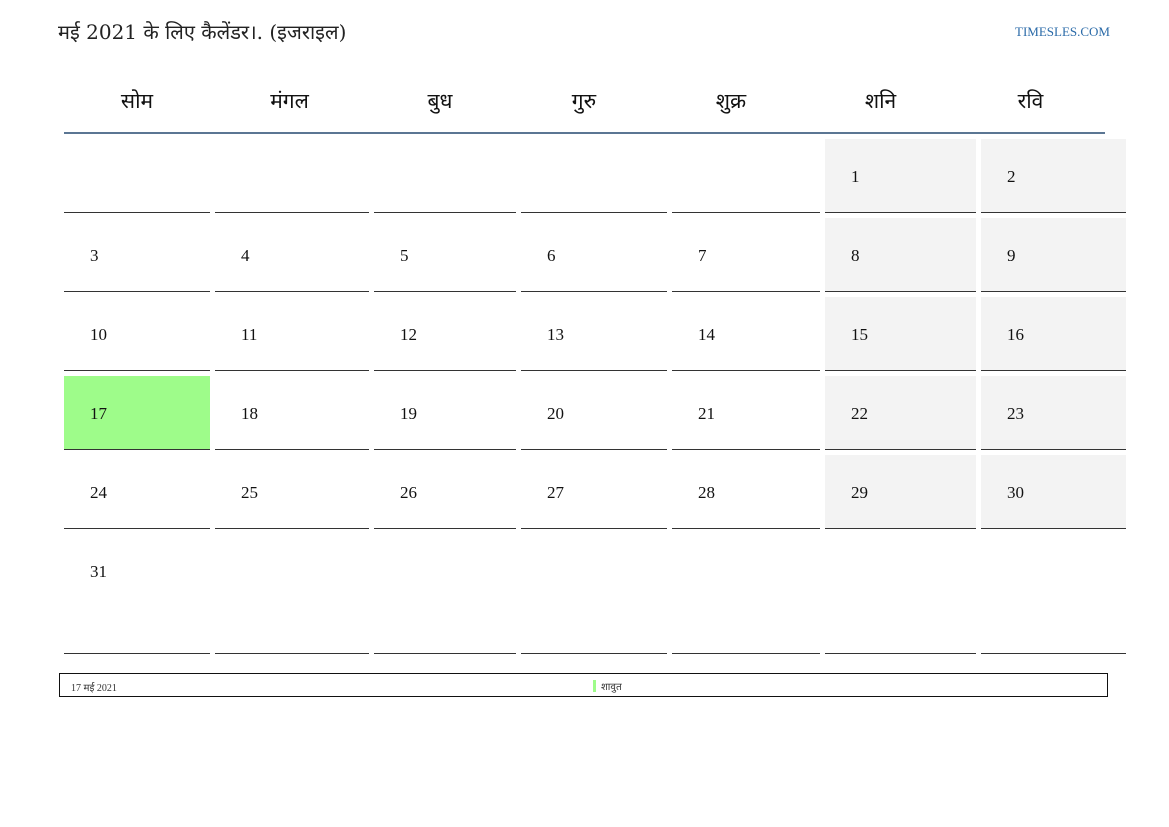 This screenshot has width=1169, height=827. What do you see at coordinates (98, 571) in the screenshot?
I see `day-number: 31` at bounding box center [98, 571].